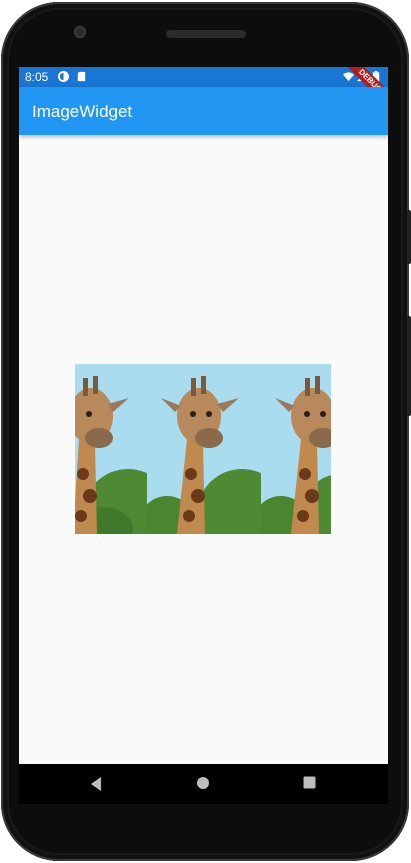 The height and width of the screenshot is (863, 411). Describe the element at coordinates (309, 782) in the screenshot. I see `recents-icon` at that location.